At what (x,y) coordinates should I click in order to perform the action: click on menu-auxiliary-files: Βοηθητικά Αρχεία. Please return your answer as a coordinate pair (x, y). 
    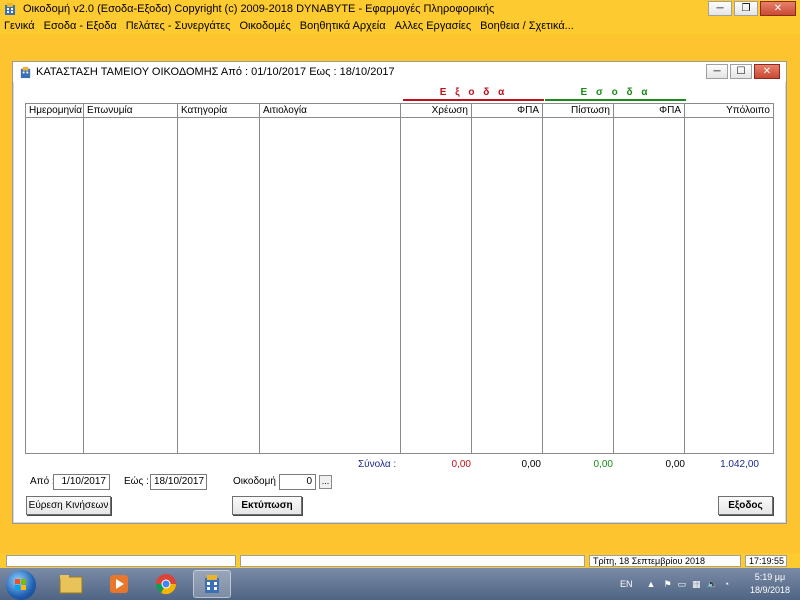
    Looking at the image, I should click on (343, 26).